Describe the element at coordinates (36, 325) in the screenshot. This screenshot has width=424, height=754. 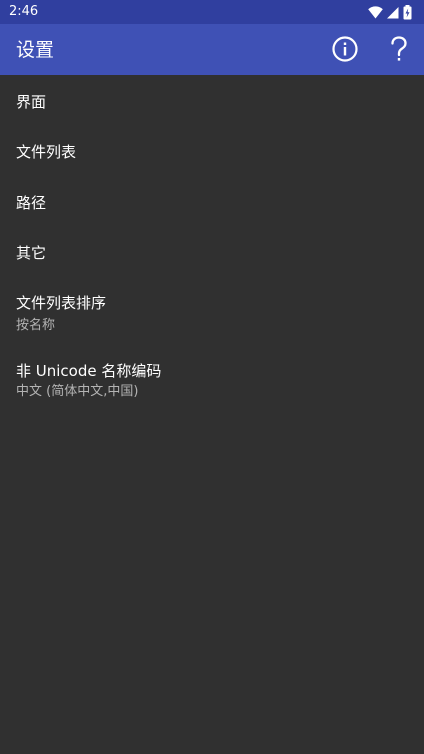
I see `settings-item-summary: 按名称` at that location.